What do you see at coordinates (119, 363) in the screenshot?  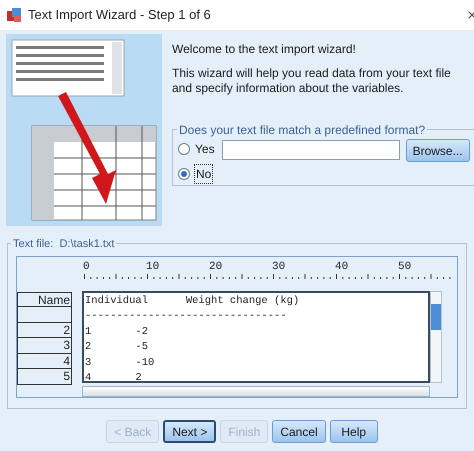 I see `preview-line: 3 -10` at bounding box center [119, 363].